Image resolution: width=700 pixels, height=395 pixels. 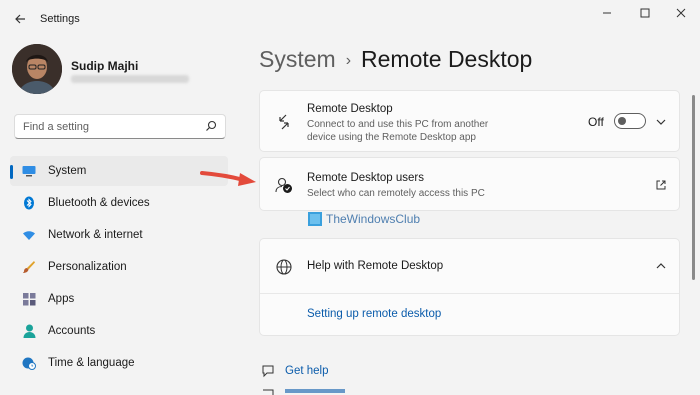 I want to click on remote-users-icon, so click(x=283, y=185).